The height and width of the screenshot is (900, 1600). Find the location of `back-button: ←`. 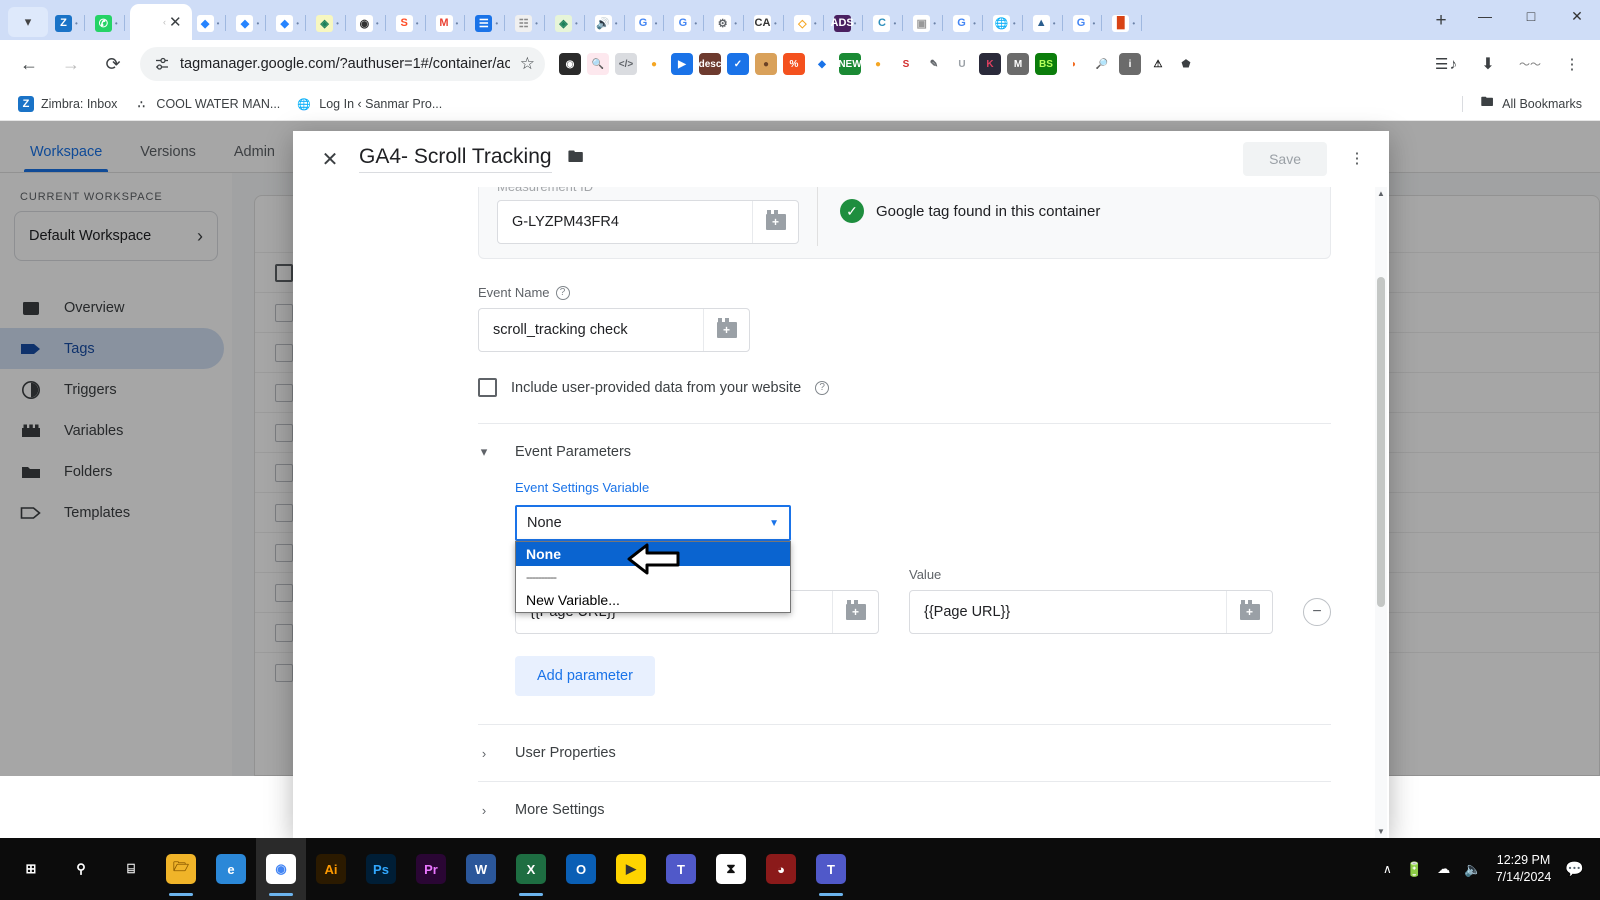

back-button: ← is located at coordinates (29, 64).